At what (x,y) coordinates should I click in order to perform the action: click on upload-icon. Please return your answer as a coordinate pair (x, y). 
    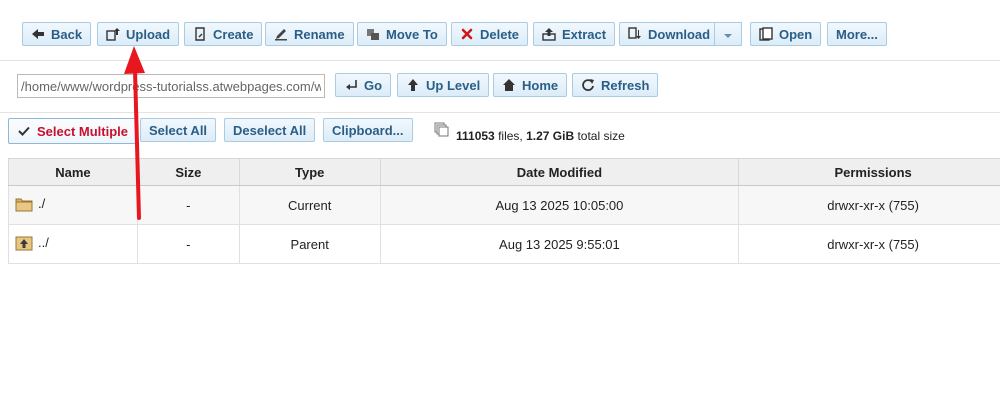
    Looking at the image, I should click on (113, 34).